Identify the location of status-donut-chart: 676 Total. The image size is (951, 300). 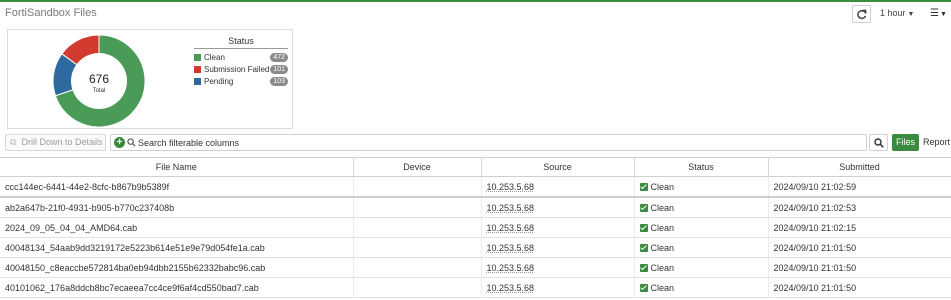
(99, 81).